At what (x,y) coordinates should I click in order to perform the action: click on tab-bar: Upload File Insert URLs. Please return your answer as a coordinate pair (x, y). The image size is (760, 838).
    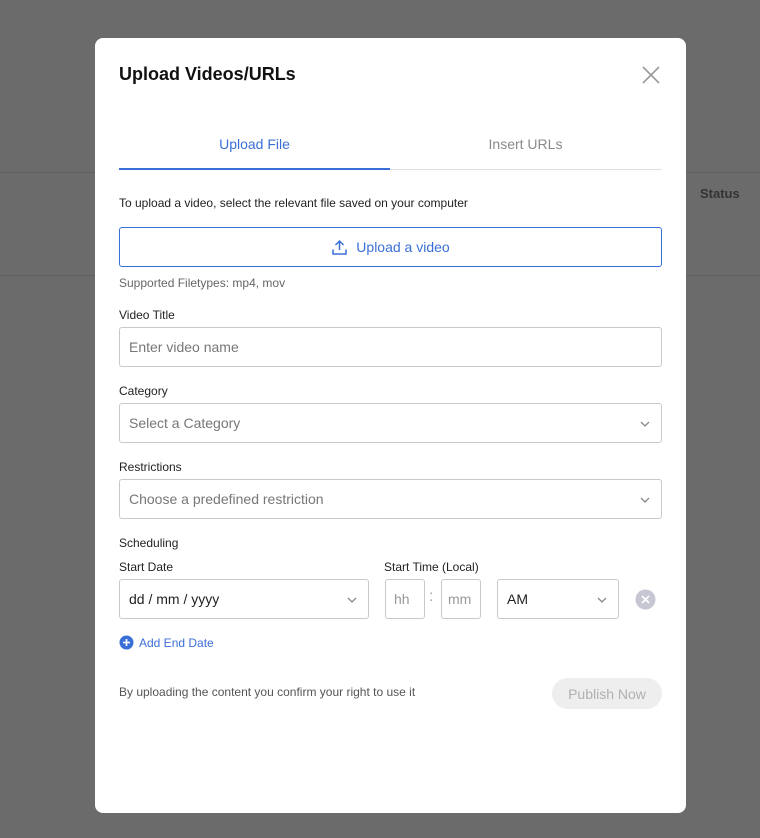
    Looking at the image, I should click on (390, 152).